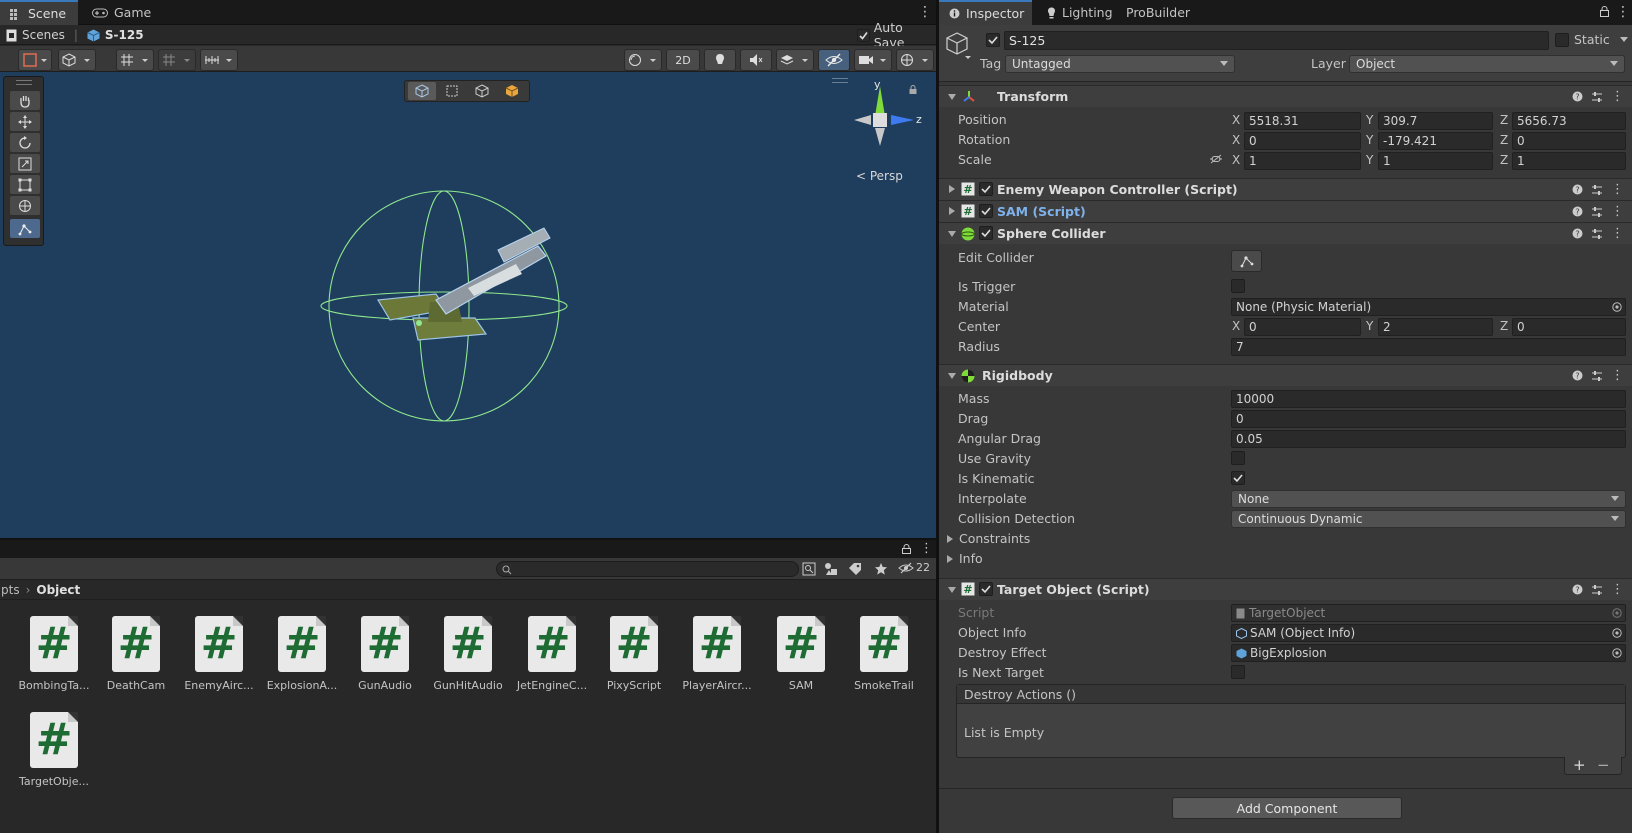 The image size is (1632, 833). I want to click on add-component-button: Add Component, so click(1287, 808).